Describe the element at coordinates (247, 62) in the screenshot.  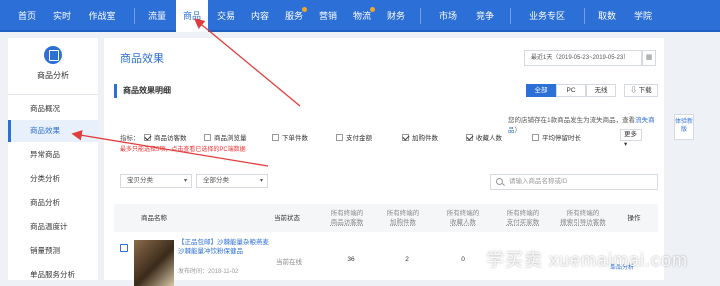
I see `arrow-to-product-tab` at that location.